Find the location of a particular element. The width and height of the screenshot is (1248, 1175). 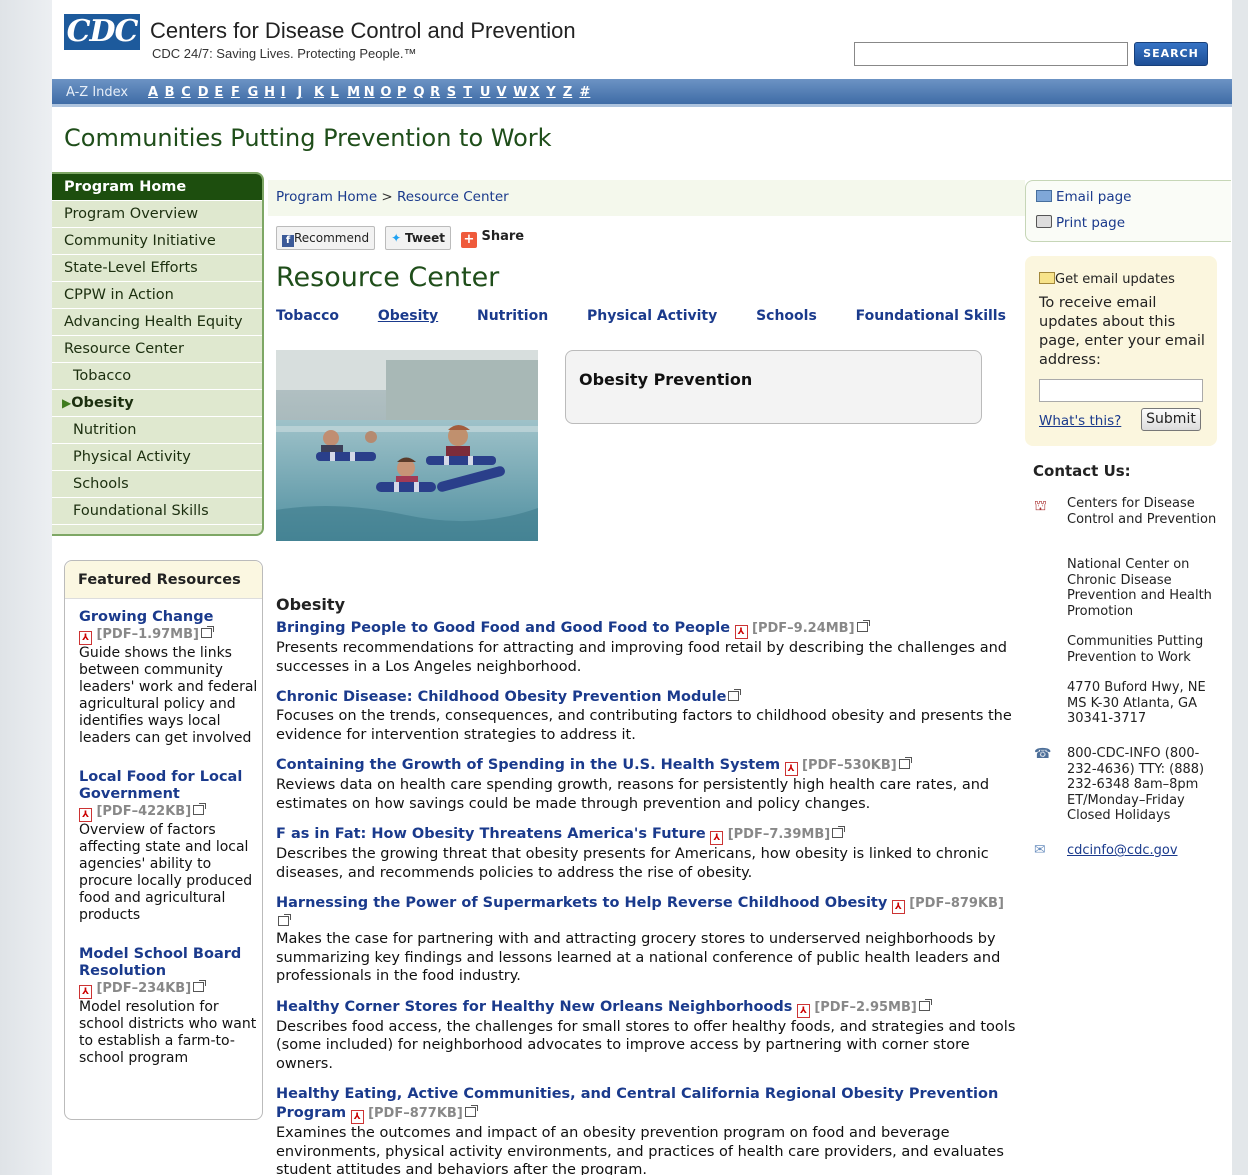

nav-sub-schools: Schools is located at coordinates (157, 484).